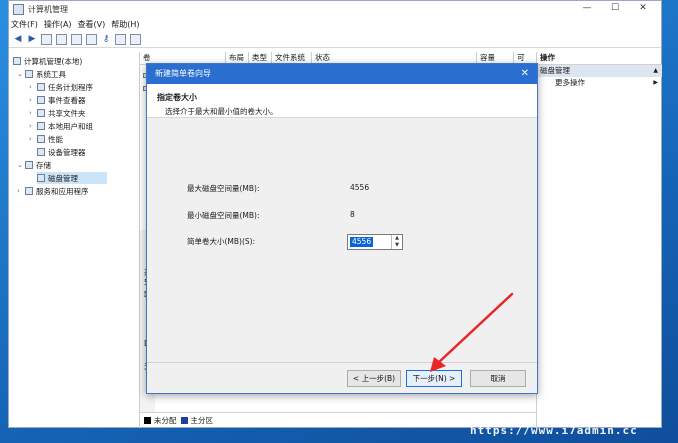  Describe the element at coordinates (221, 241) in the screenshot. I see `volume-size-label: 简单卷大小(MB)(S):` at that location.